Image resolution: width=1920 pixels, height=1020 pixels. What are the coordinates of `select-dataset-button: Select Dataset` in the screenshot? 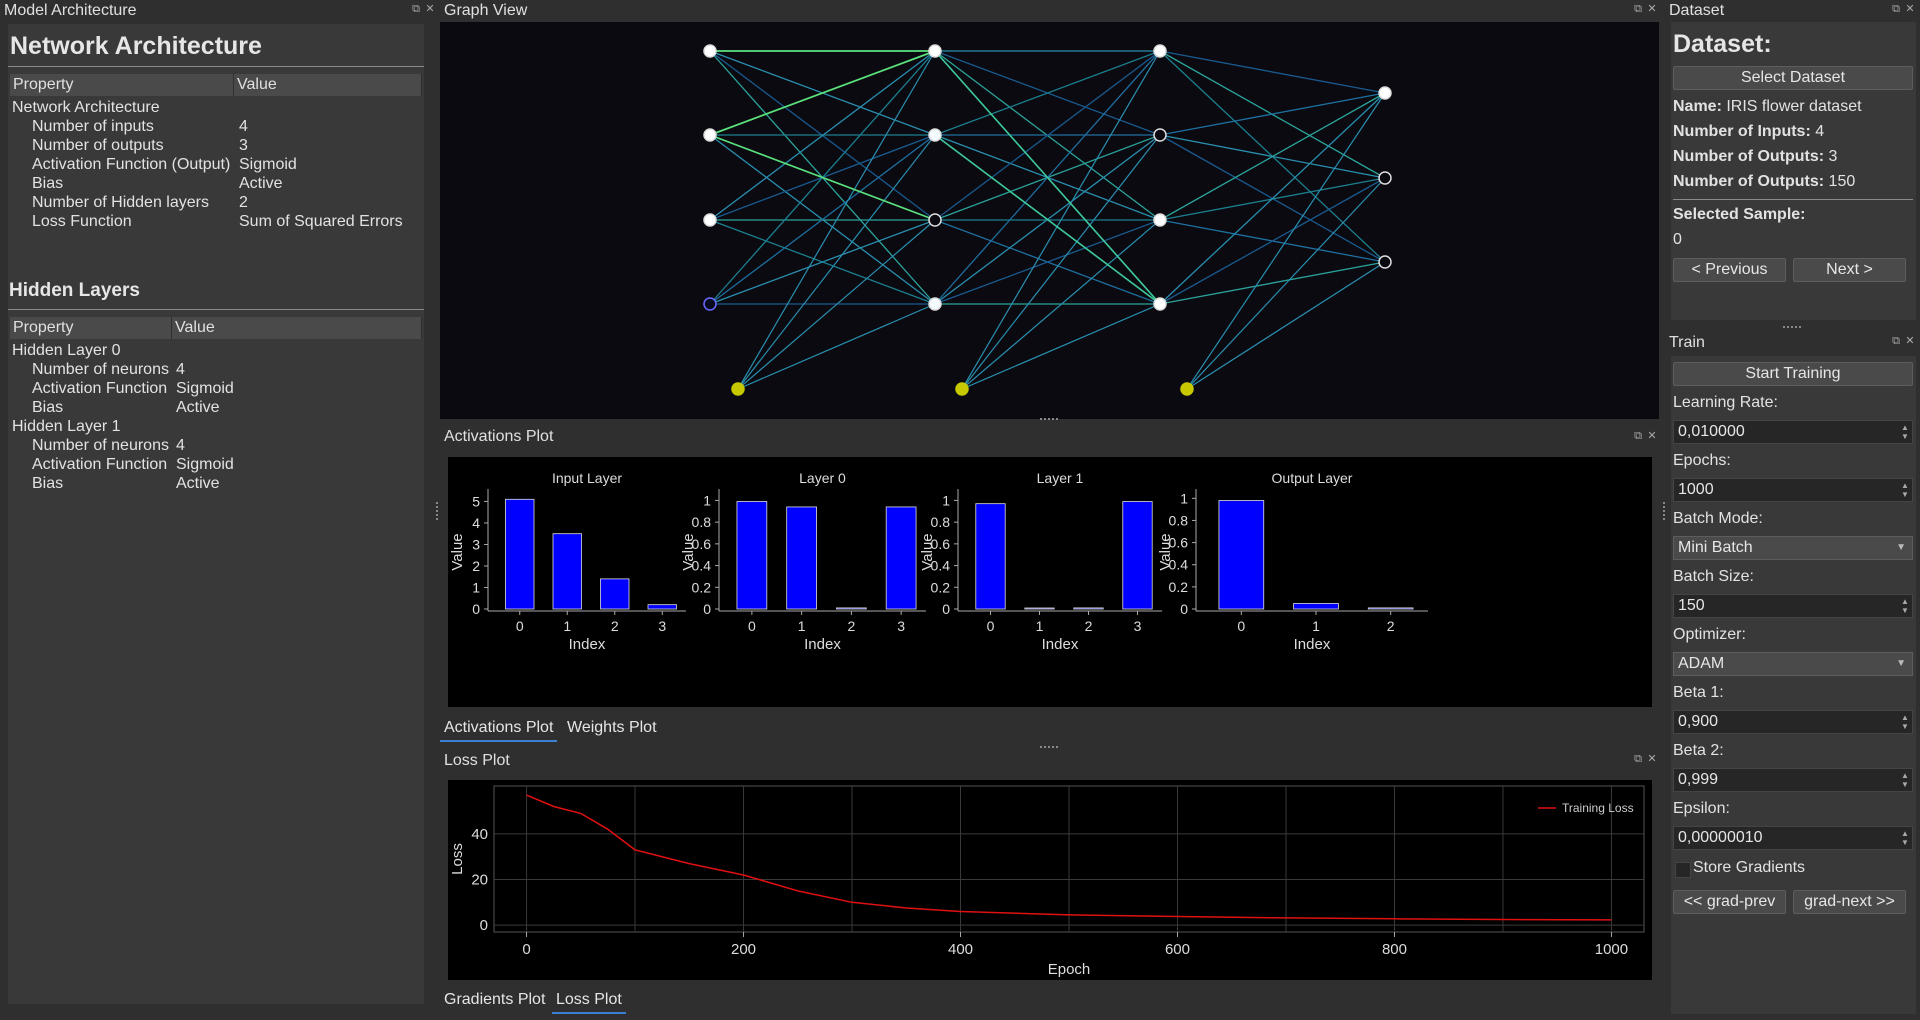 It's located at (1793, 78).